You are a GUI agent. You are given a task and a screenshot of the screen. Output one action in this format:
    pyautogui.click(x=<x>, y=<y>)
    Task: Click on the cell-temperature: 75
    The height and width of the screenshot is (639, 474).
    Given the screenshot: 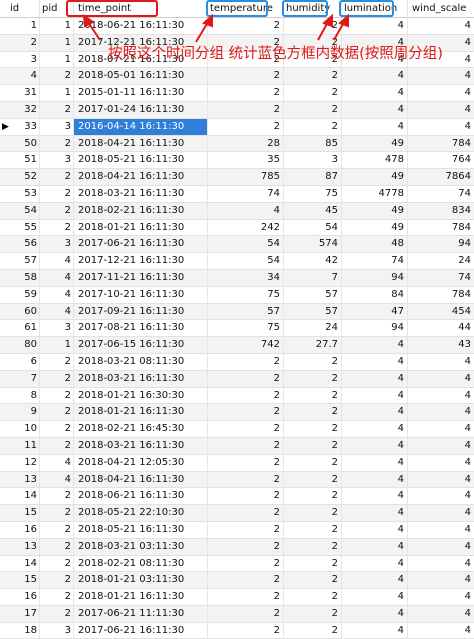 What is the action you would take?
    pyautogui.click(x=246, y=294)
    